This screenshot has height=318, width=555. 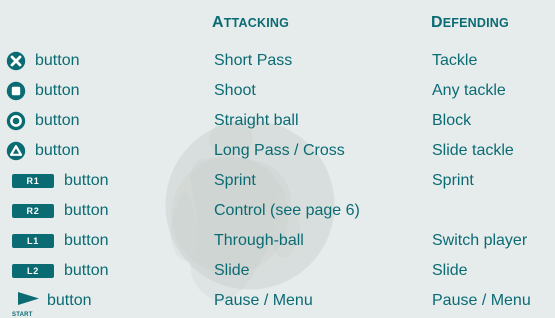 I want to click on controls-row-r2: R2 button Control (see page 6), so click(x=277, y=211).